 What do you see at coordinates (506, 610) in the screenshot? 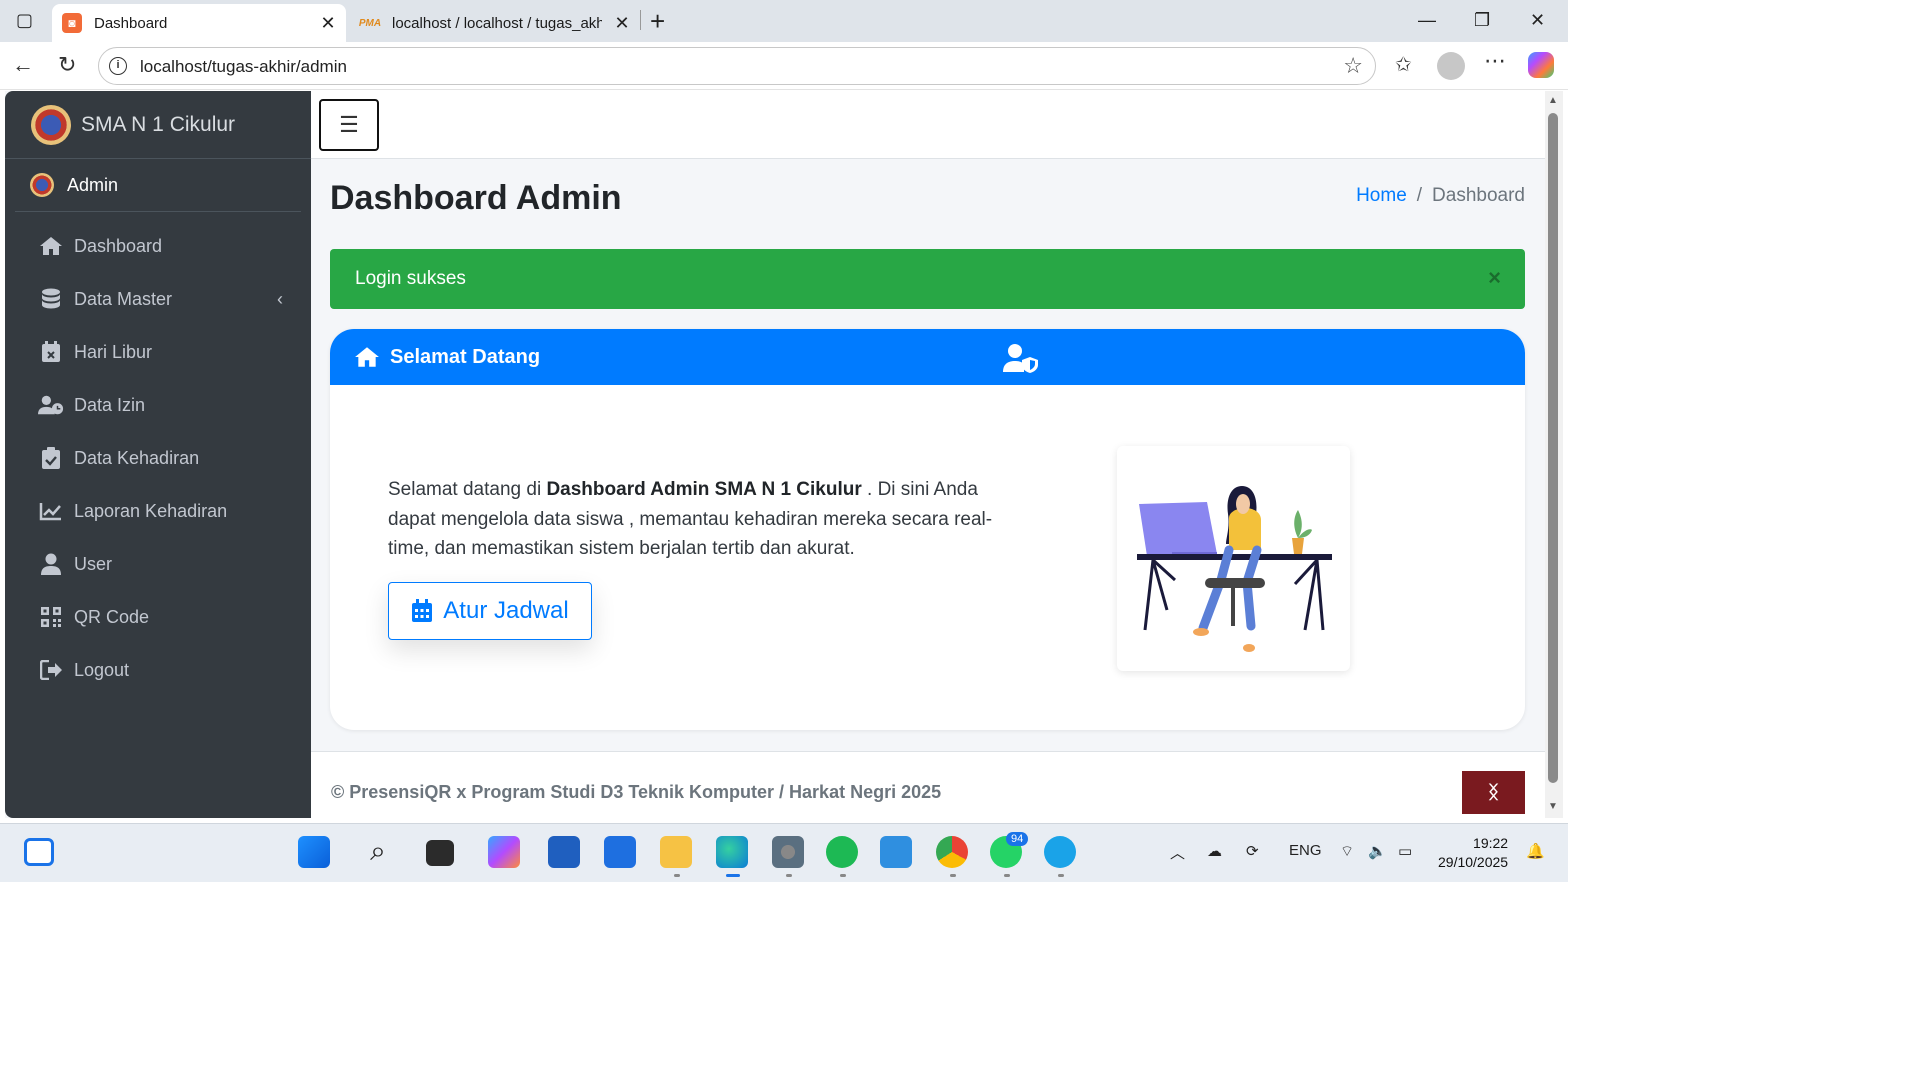
I see `button-label: Atur Jadwal` at bounding box center [506, 610].